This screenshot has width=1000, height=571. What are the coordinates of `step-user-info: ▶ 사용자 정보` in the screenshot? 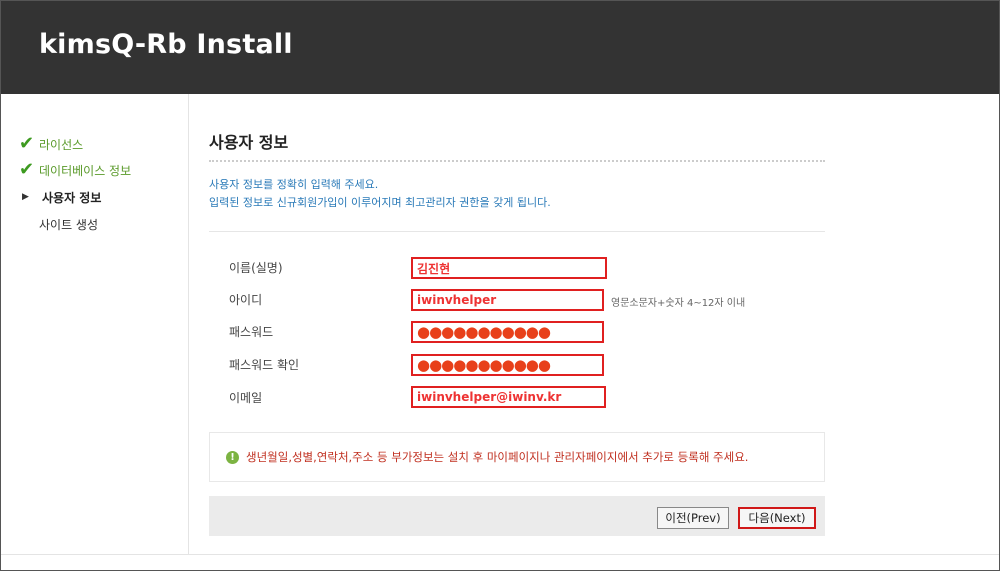 It's located at (60, 197).